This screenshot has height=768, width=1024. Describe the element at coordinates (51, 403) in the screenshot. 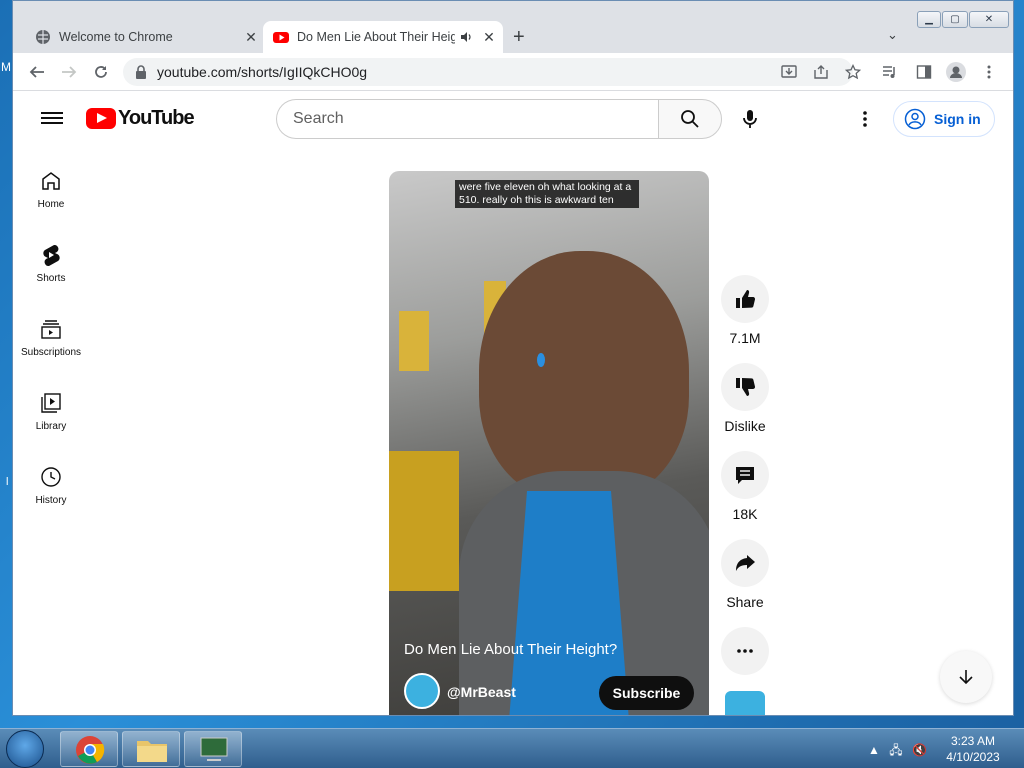

I see `library-icon` at that location.